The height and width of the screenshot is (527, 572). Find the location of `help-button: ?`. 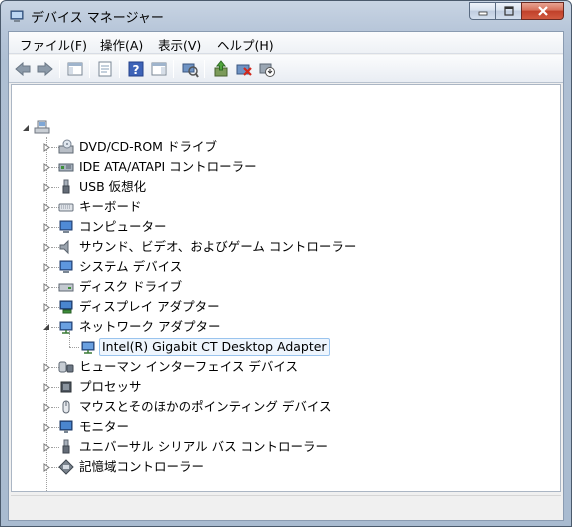

help-button: ? is located at coordinates (136, 69).